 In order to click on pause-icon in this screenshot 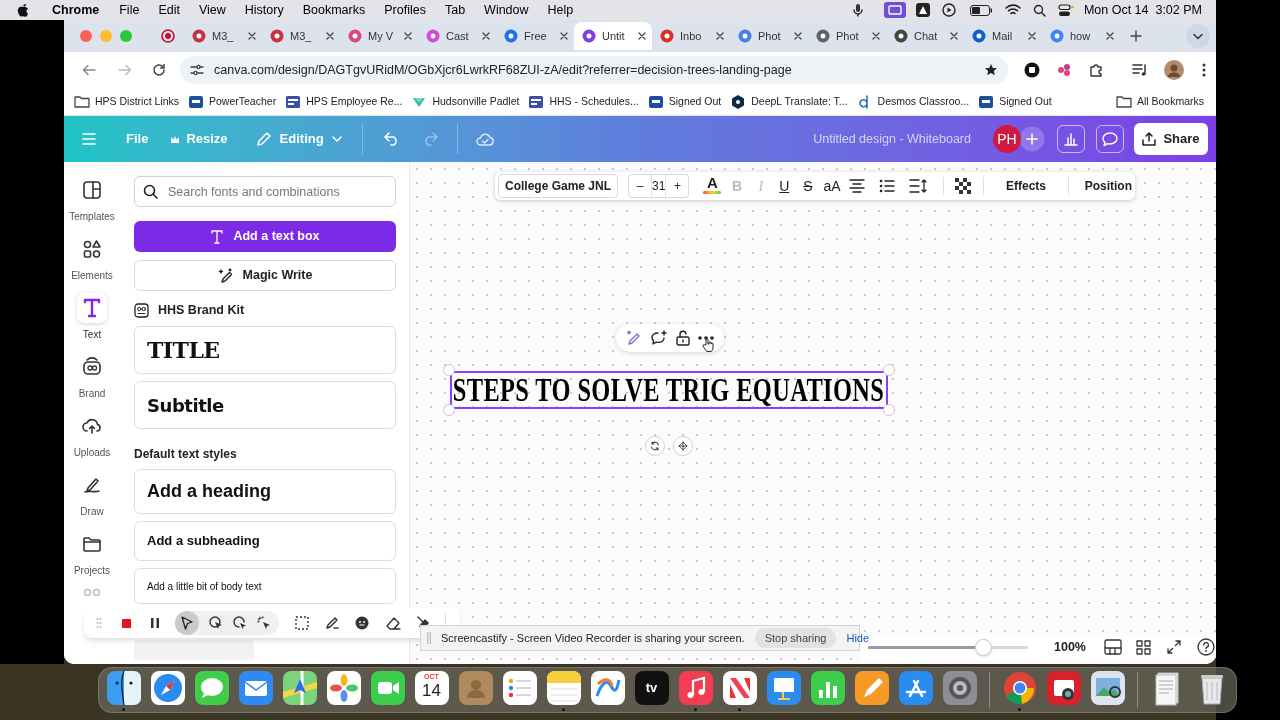, I will do `click(155, 623)`.